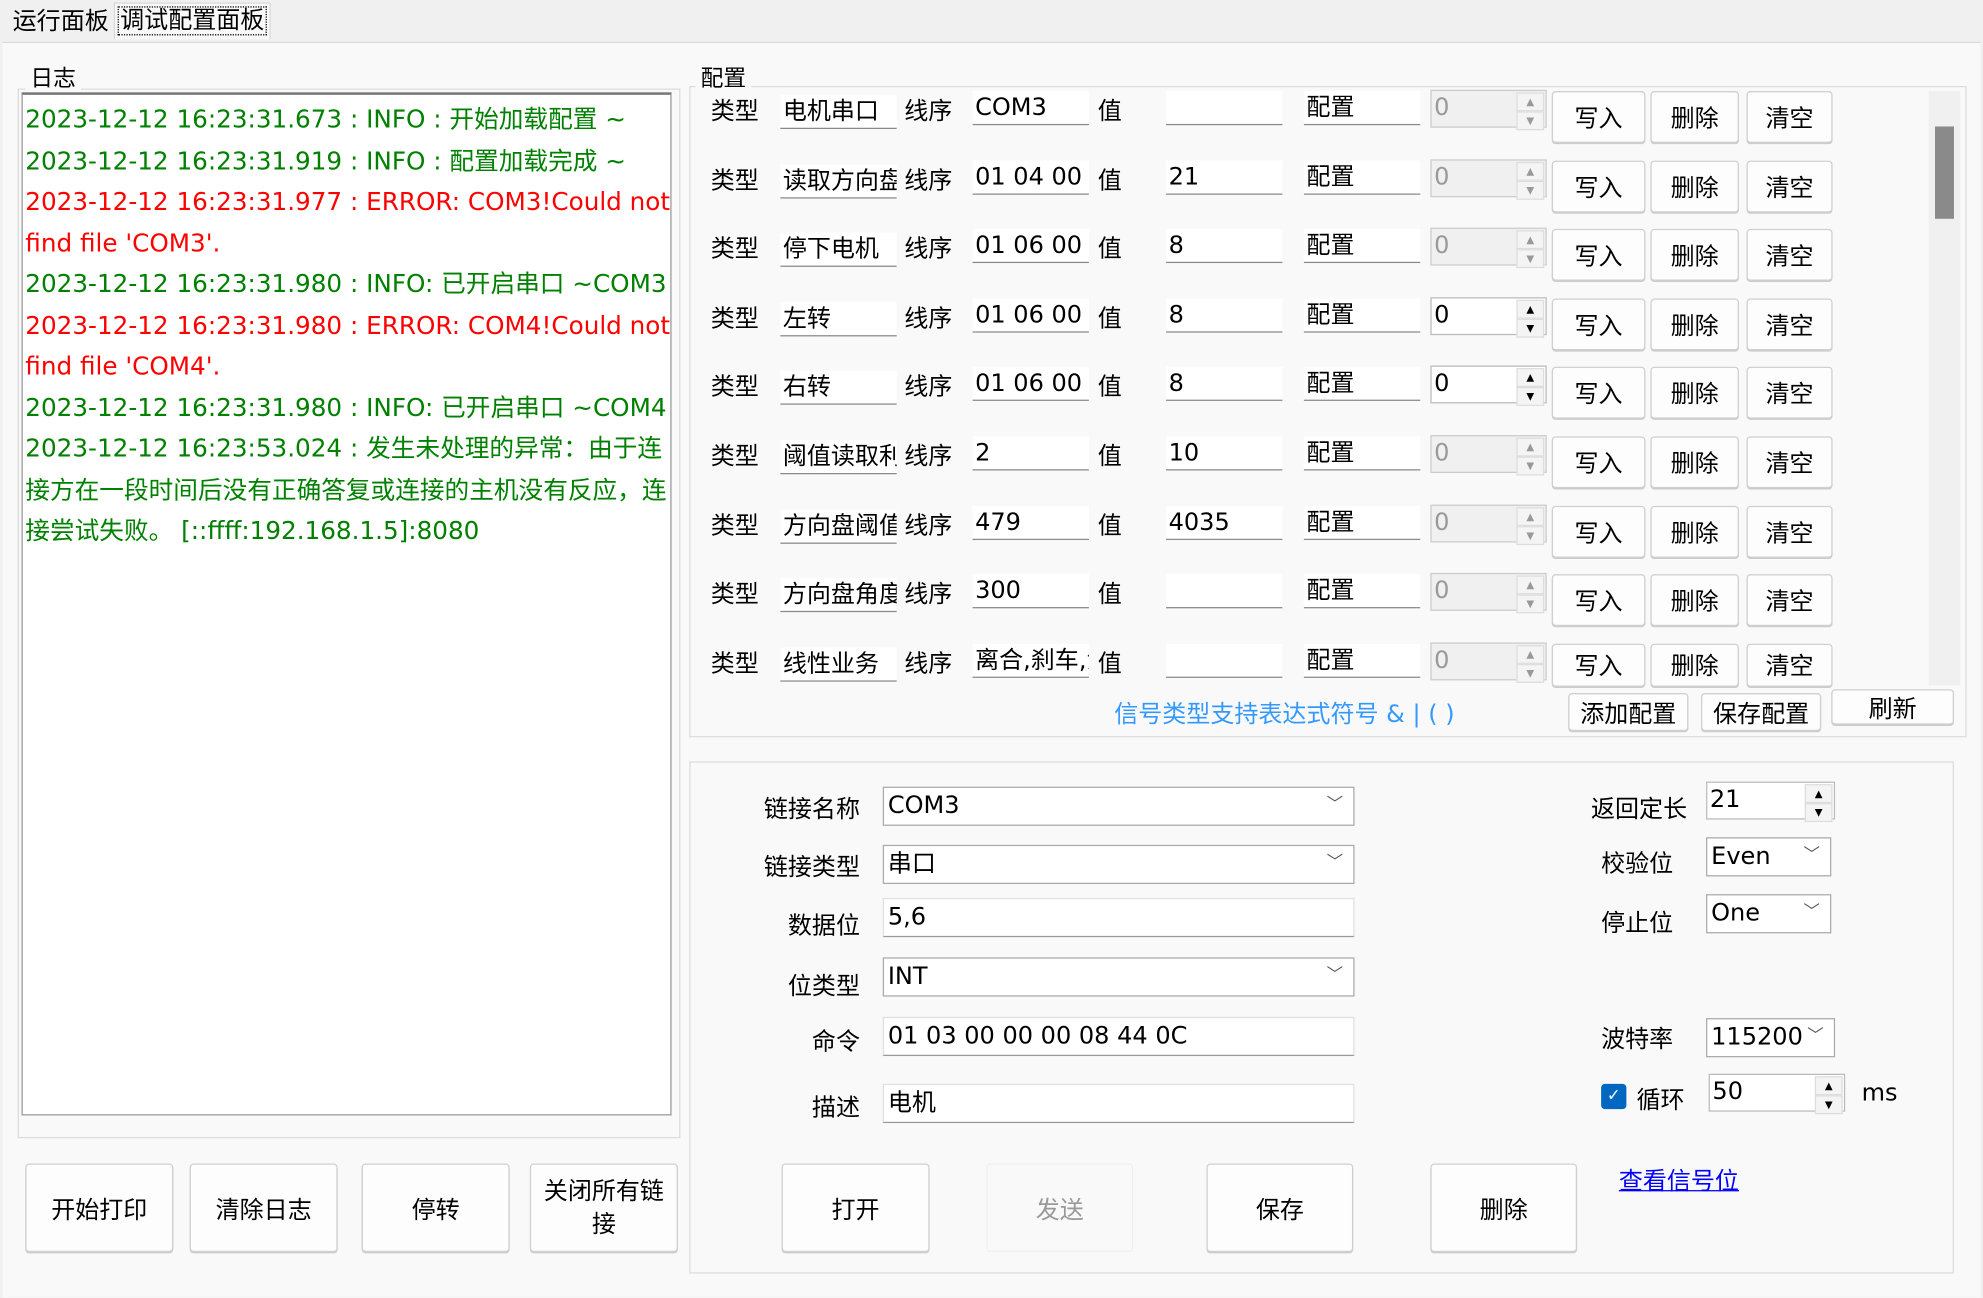 Image resolution: width=1983 pixels, height=1298 pixels. Describe the element at coordinates (1030, 453) in the screenshot. I see `order-input: 2` at that location.